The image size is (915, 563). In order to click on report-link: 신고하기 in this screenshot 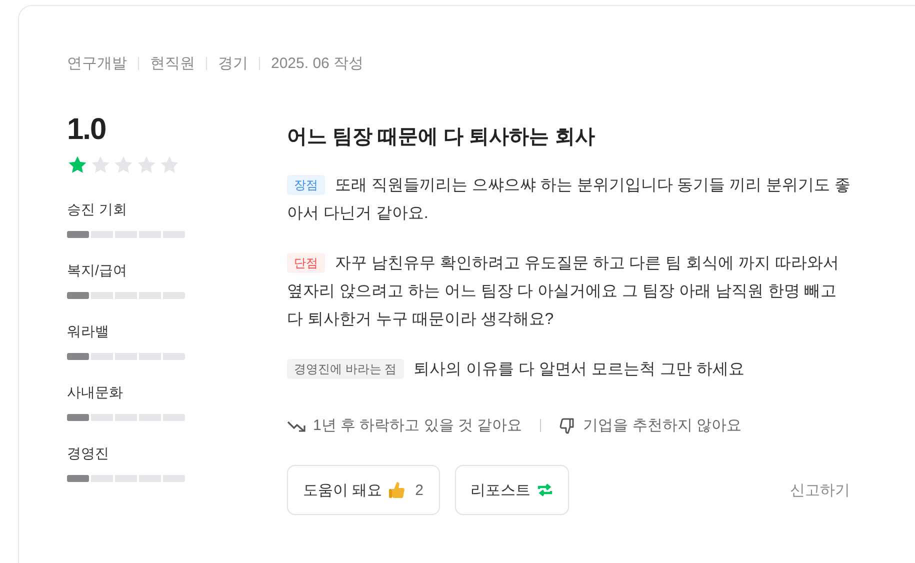, I will do `click(820, 490)`.